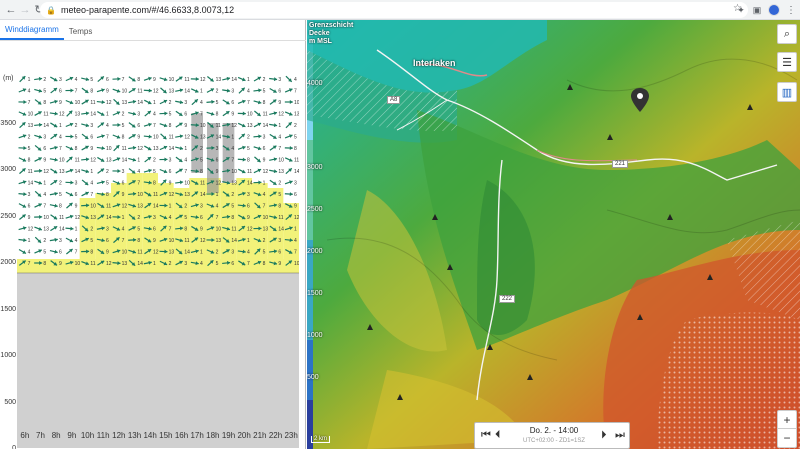 Image resolution: width=800 pixels, height=449 pixels. What do you see at coordinates (486, 435) in the screenshot?
I see `first-step-icon: ⏮` at bounding box center [486, 435].